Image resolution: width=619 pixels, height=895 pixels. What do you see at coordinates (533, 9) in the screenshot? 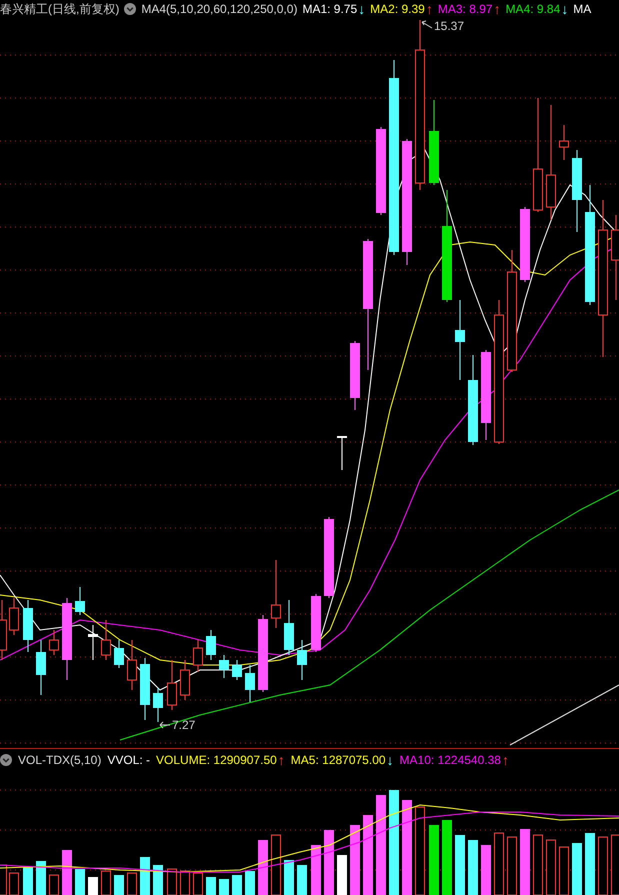
I see `indicator-reading: MA4: 9.84` at bounding box center [533, 9].